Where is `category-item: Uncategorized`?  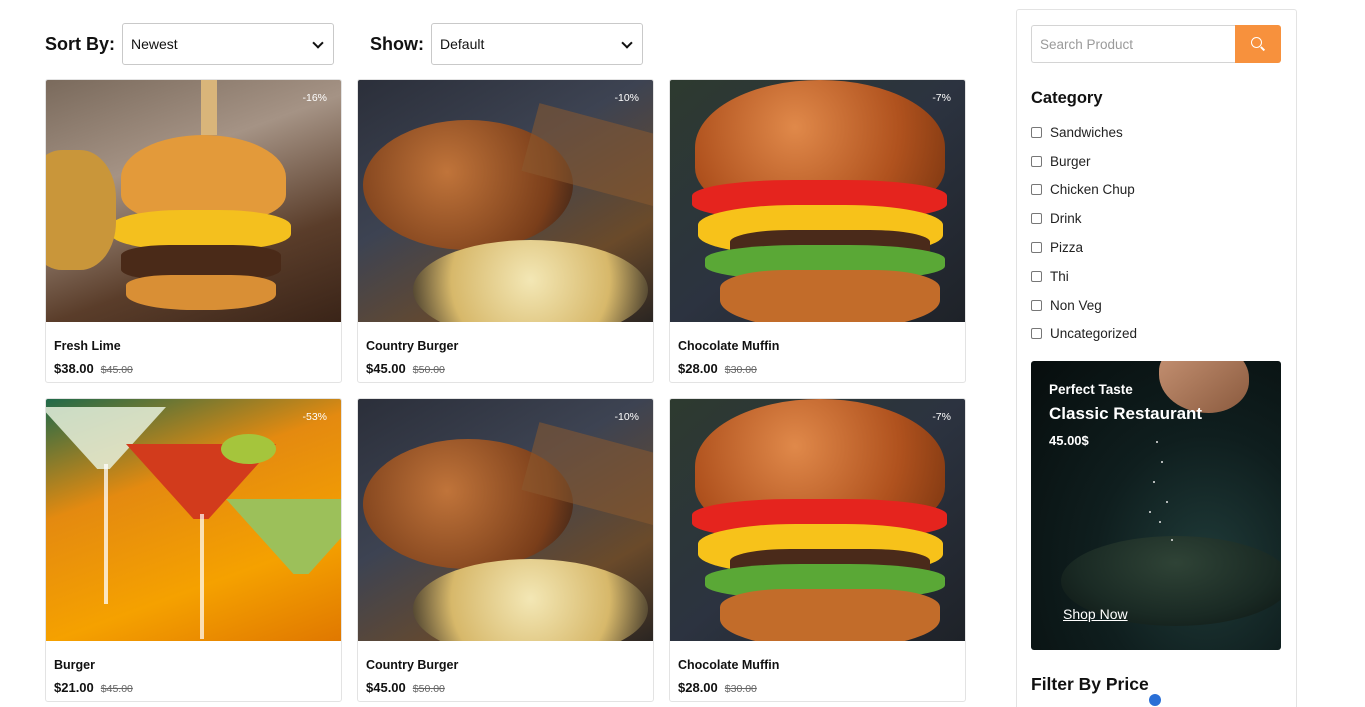
category-item: Uncategorized is located at coordinates (1084, 334).